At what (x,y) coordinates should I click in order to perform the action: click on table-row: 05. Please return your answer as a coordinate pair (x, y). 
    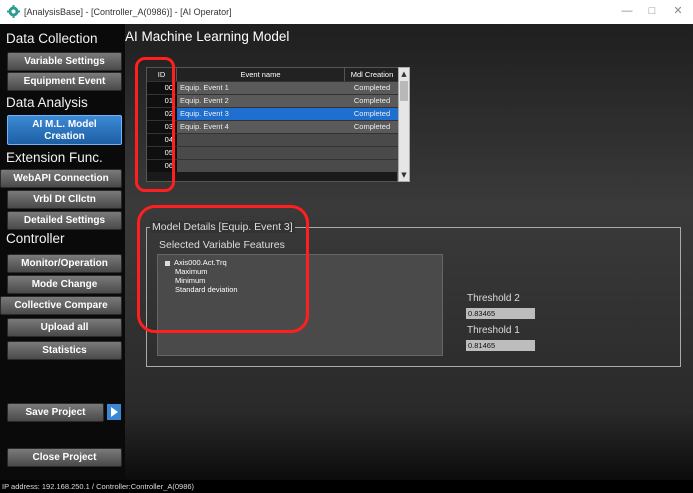
    Looking at the image, I should click on (273, 152).